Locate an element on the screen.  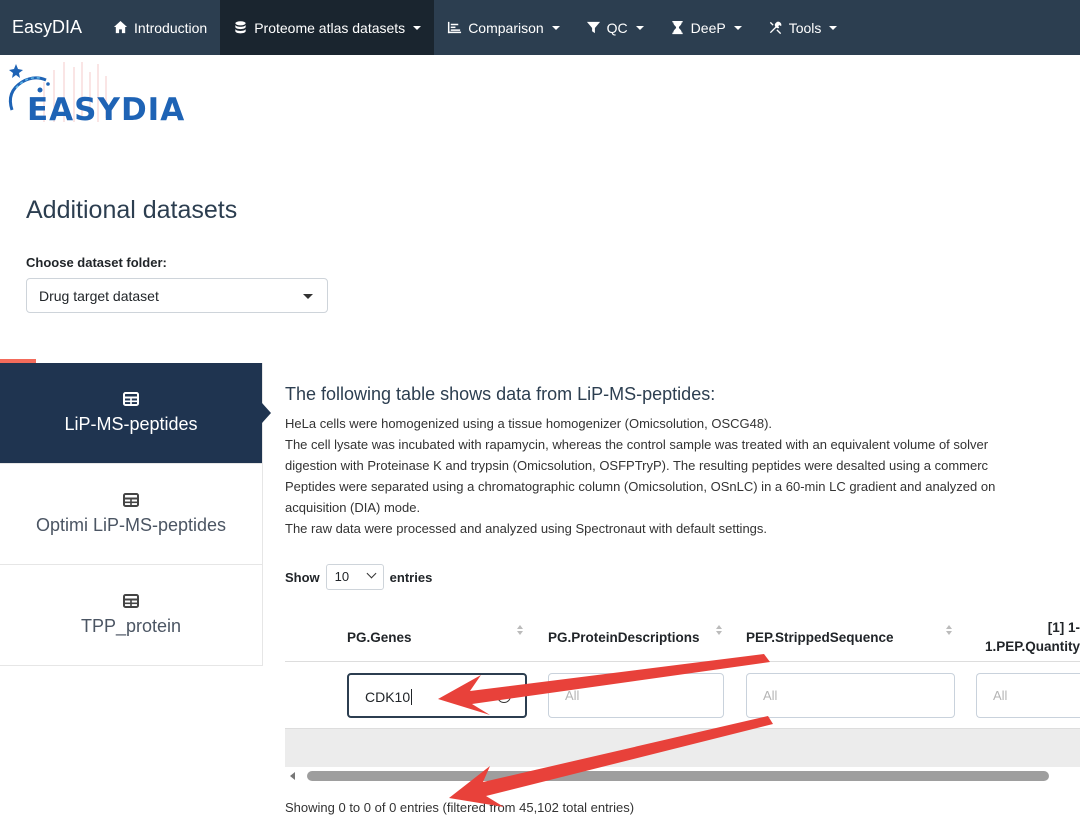
nav-qc-label: QC is located at coordinates (617, 27).